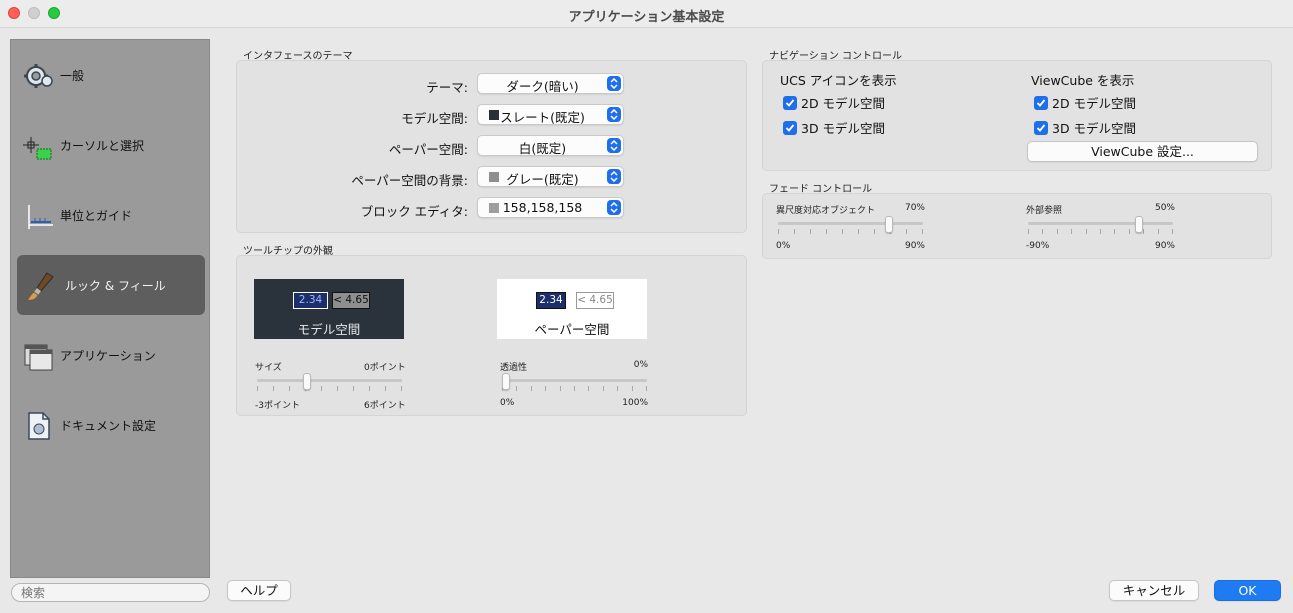  I want to click on help-button: ヘルプ, so click(259, 590).